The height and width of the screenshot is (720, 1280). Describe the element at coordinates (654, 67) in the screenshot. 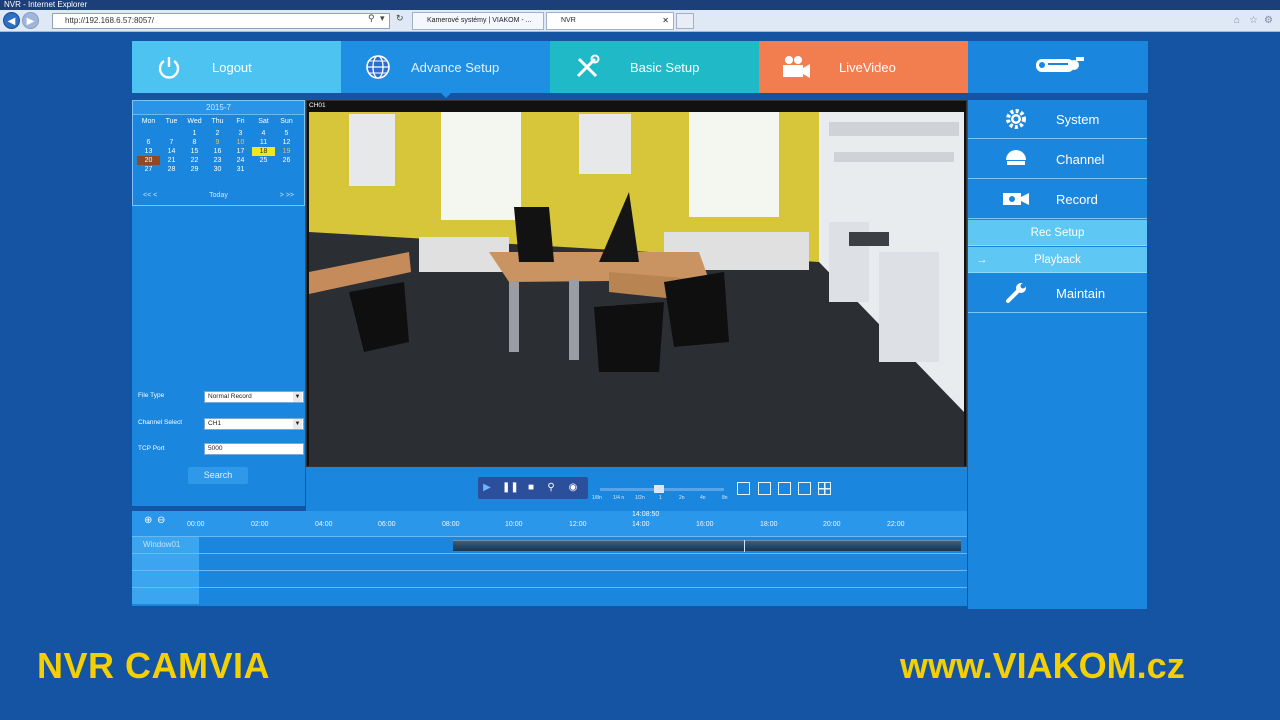

I see `basic-setup-button: Basic Setup` at that location.